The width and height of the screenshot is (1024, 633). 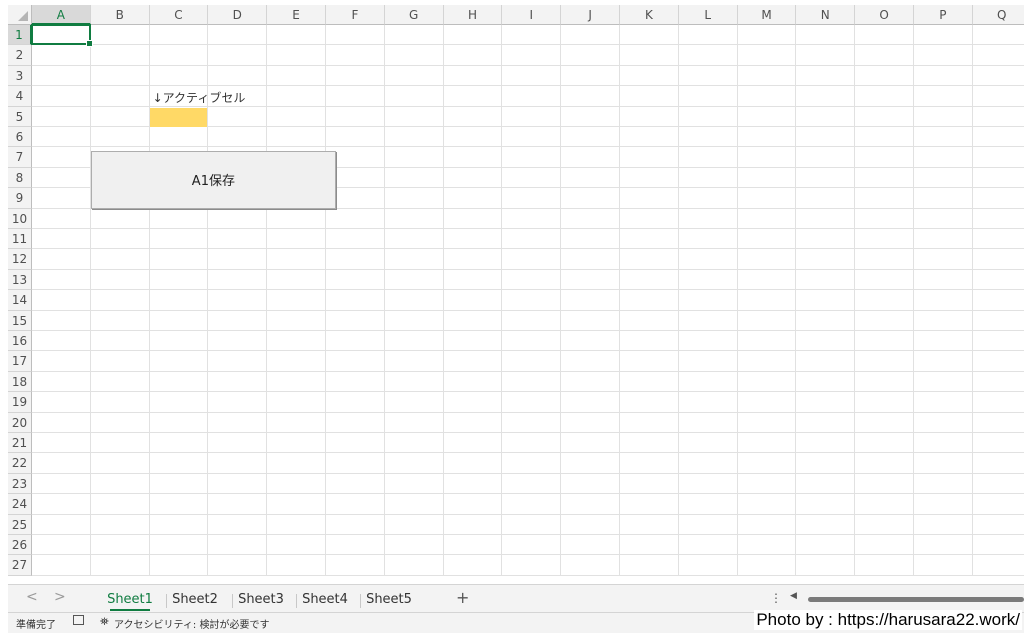 What do you see at coordinates (590, 15) in the screenshot?
I see `column-header-j: J` at bounding box center [590, 15].